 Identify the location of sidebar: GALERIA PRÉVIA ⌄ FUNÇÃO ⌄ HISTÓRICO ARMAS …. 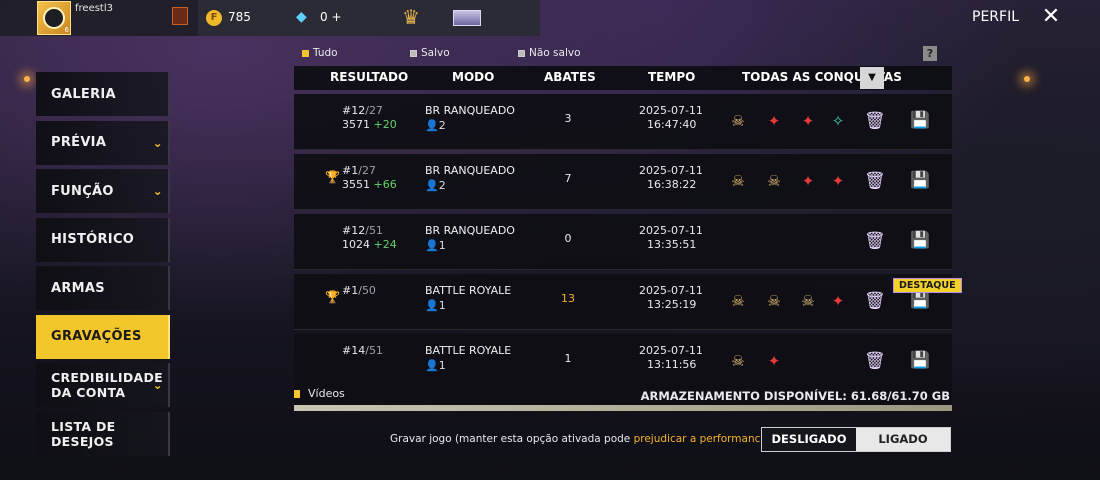
(103, 266).